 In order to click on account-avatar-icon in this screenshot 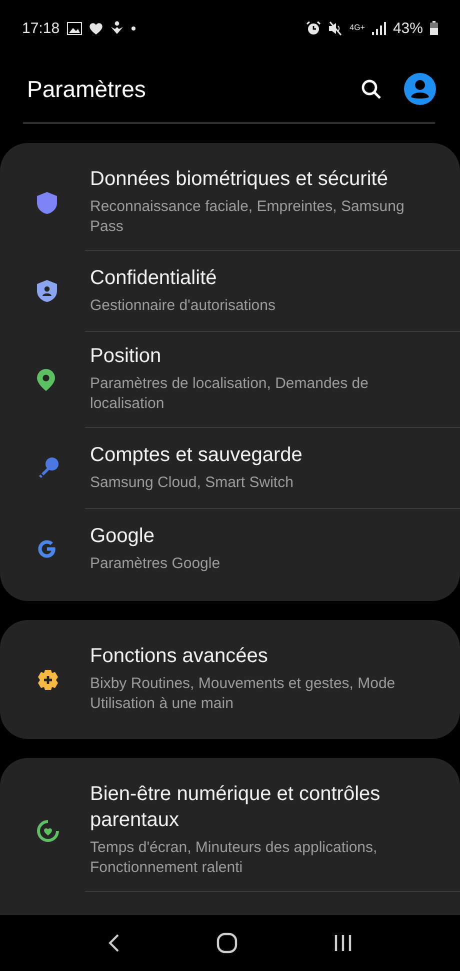, I will do `click(420, 89)`.